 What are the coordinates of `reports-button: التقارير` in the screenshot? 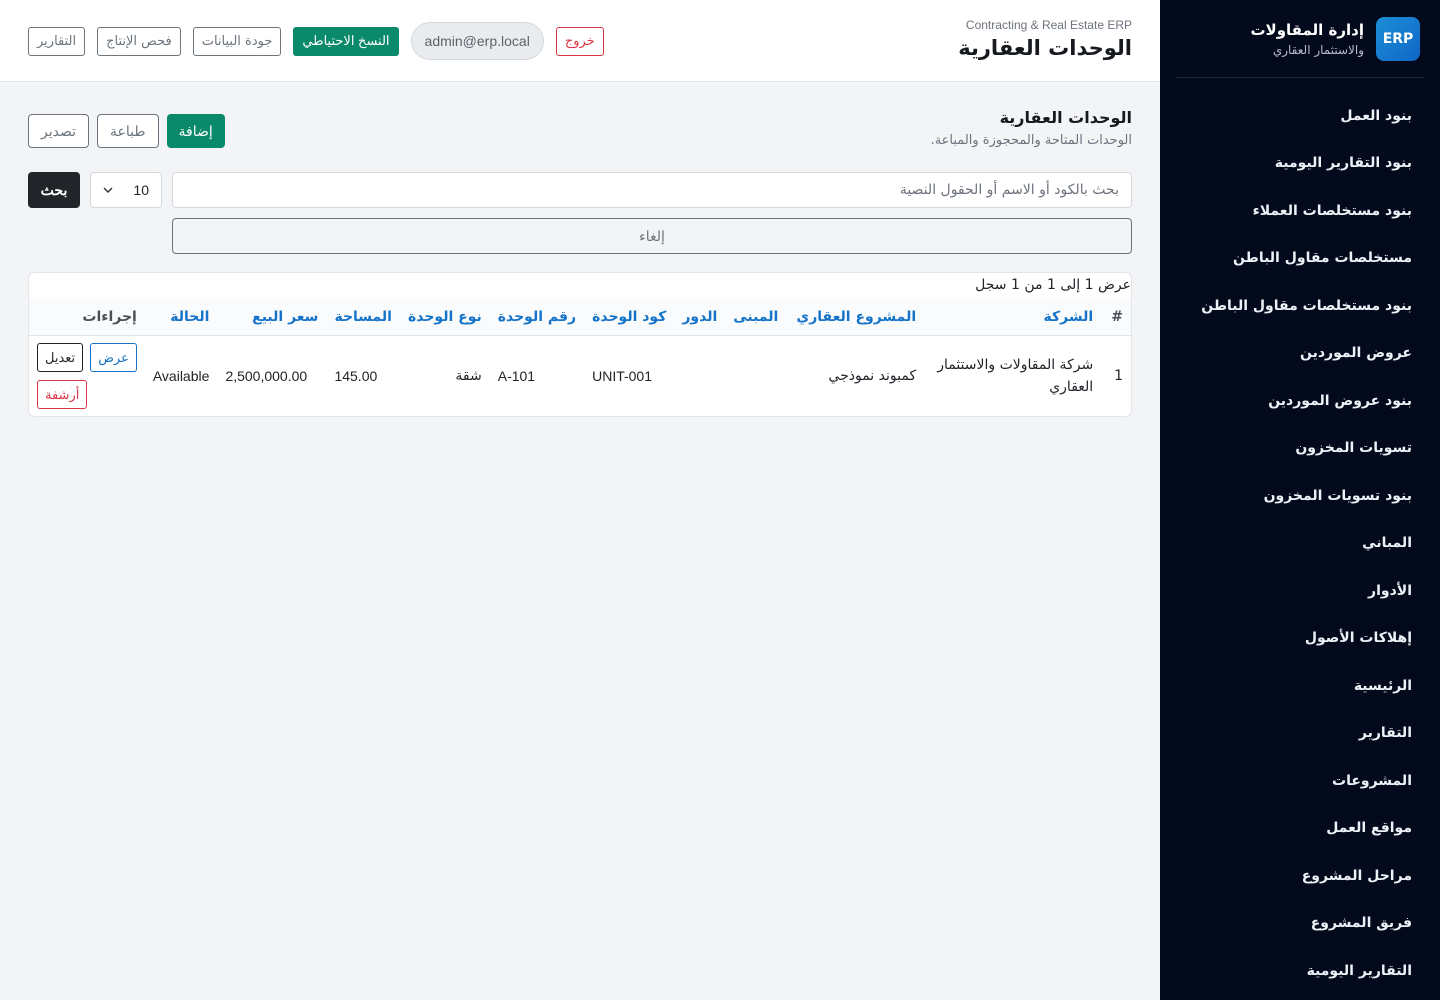 It's located at (57, 41).